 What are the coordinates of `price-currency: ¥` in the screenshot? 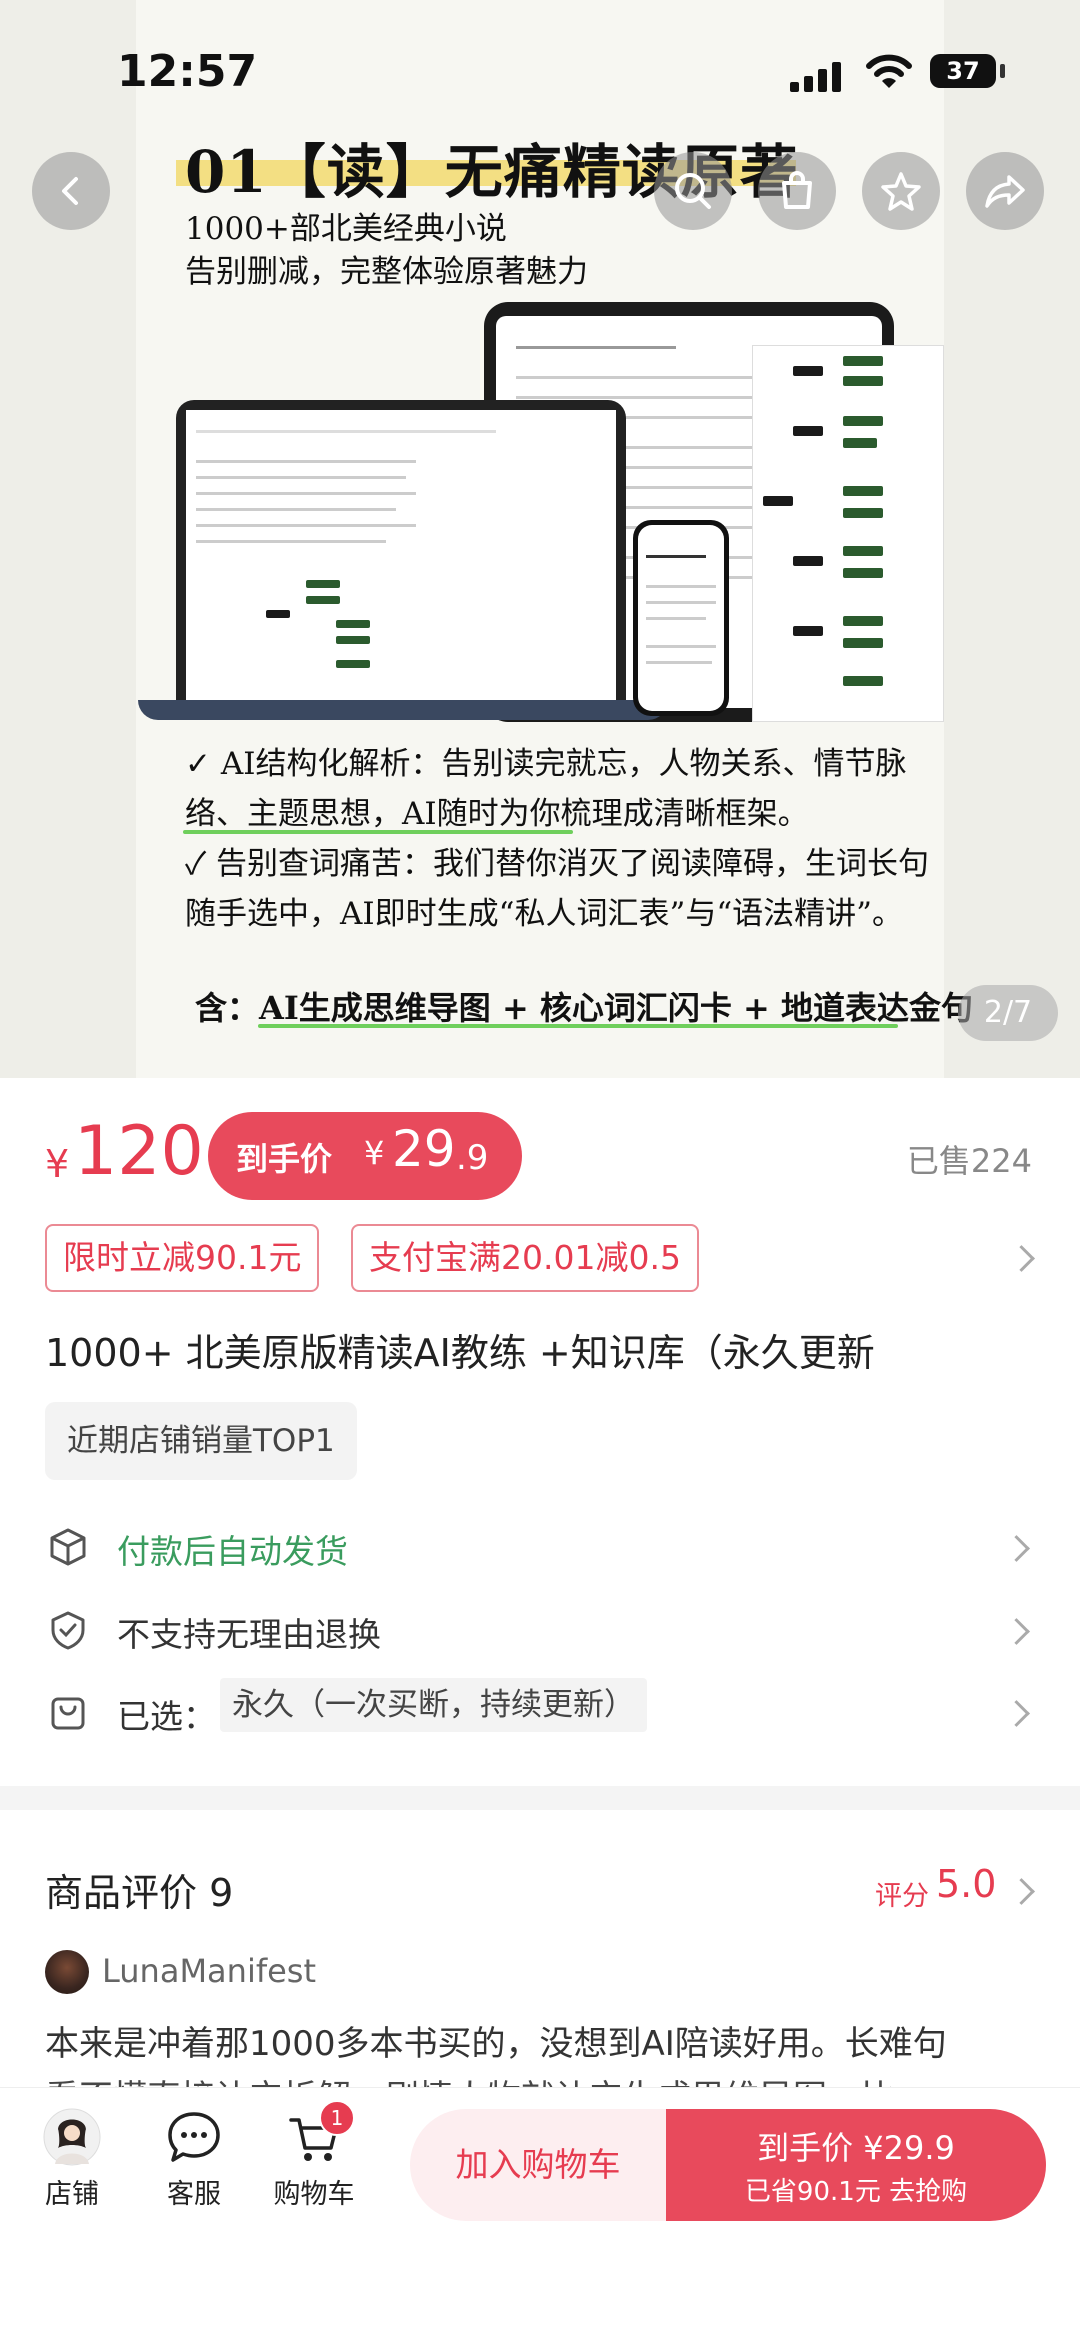 It's located at (57, 1164).